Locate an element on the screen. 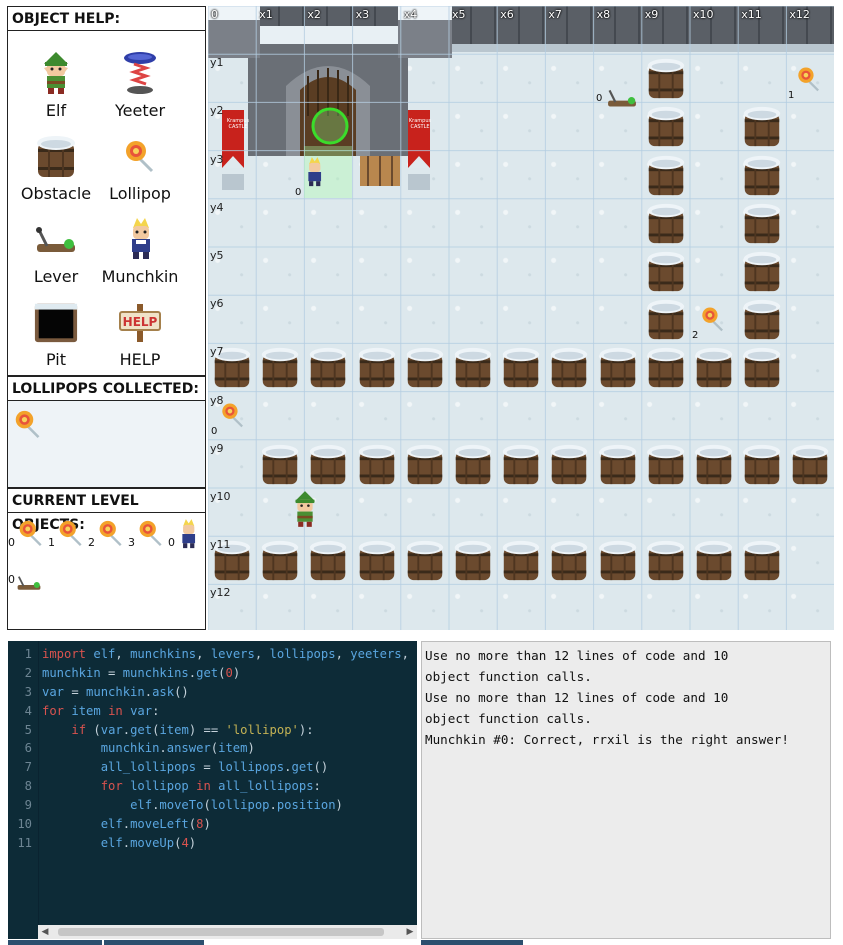 This screenshot has height=945, width=843. code-line: 6 munchkin.answer(item) is located at coordinates (212, 748).